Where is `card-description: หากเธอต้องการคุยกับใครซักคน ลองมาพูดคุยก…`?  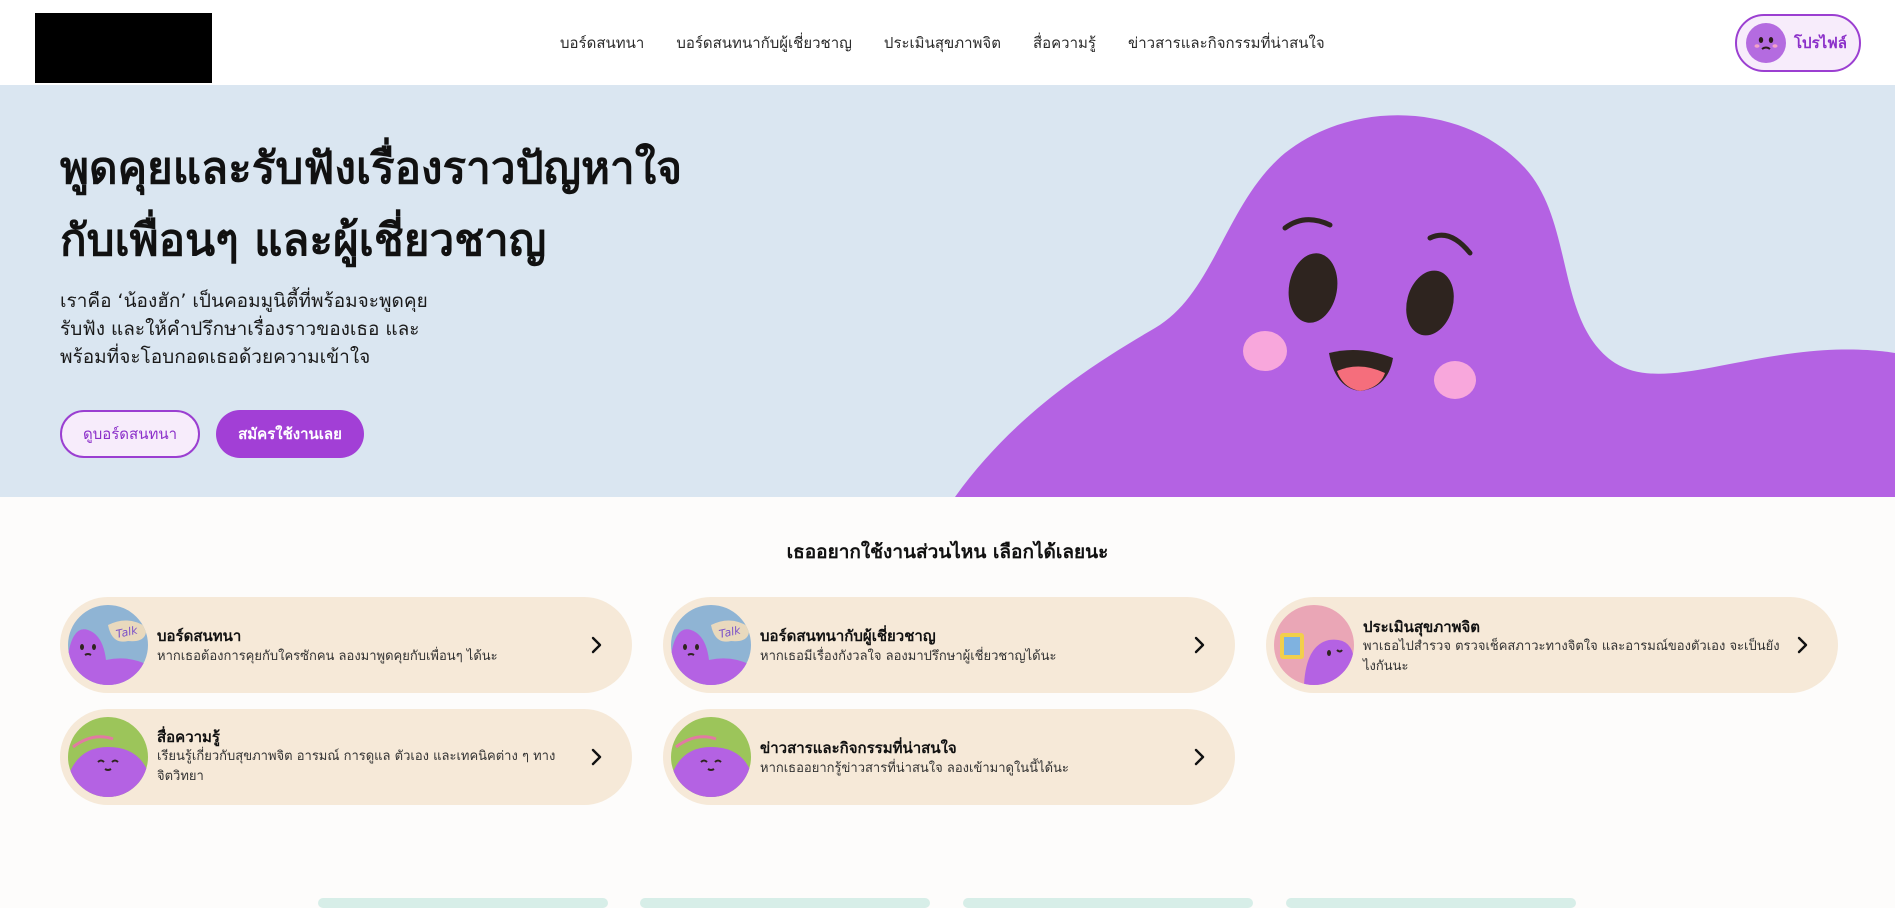 card-description: หากเธอต้องการคุยกับใครซักคน ลองมาพูดคุยก… is located at coordinates (372, 657).